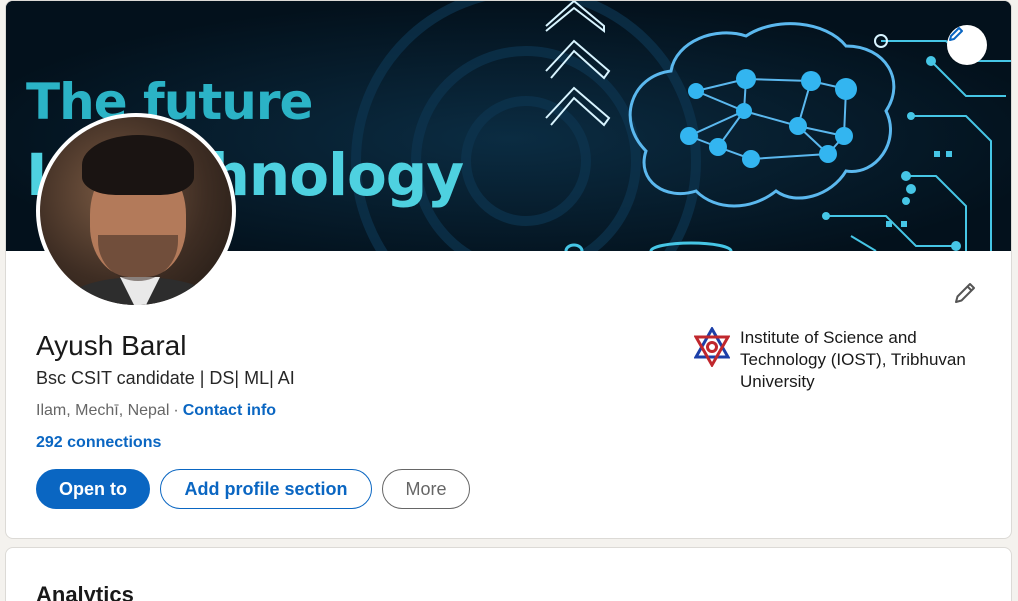 The height and width of the screenshot is (601, 1018). Describe the element at coordinates (85, 591) in the screenshot. I see `analytics-title: Analytics` at that location.